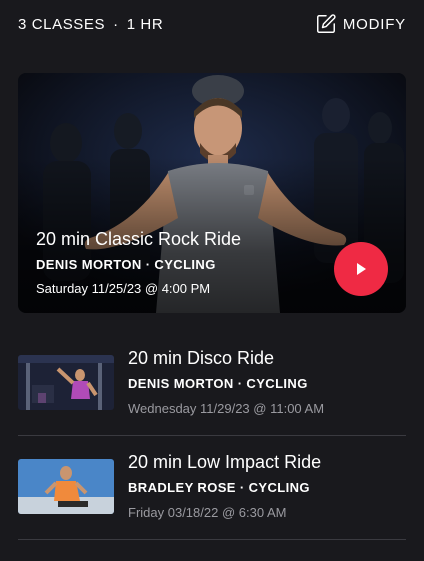 The height and width of the screenshot is (561, 424). I want to click on total-duration: 1 HR, so click(145, 24).